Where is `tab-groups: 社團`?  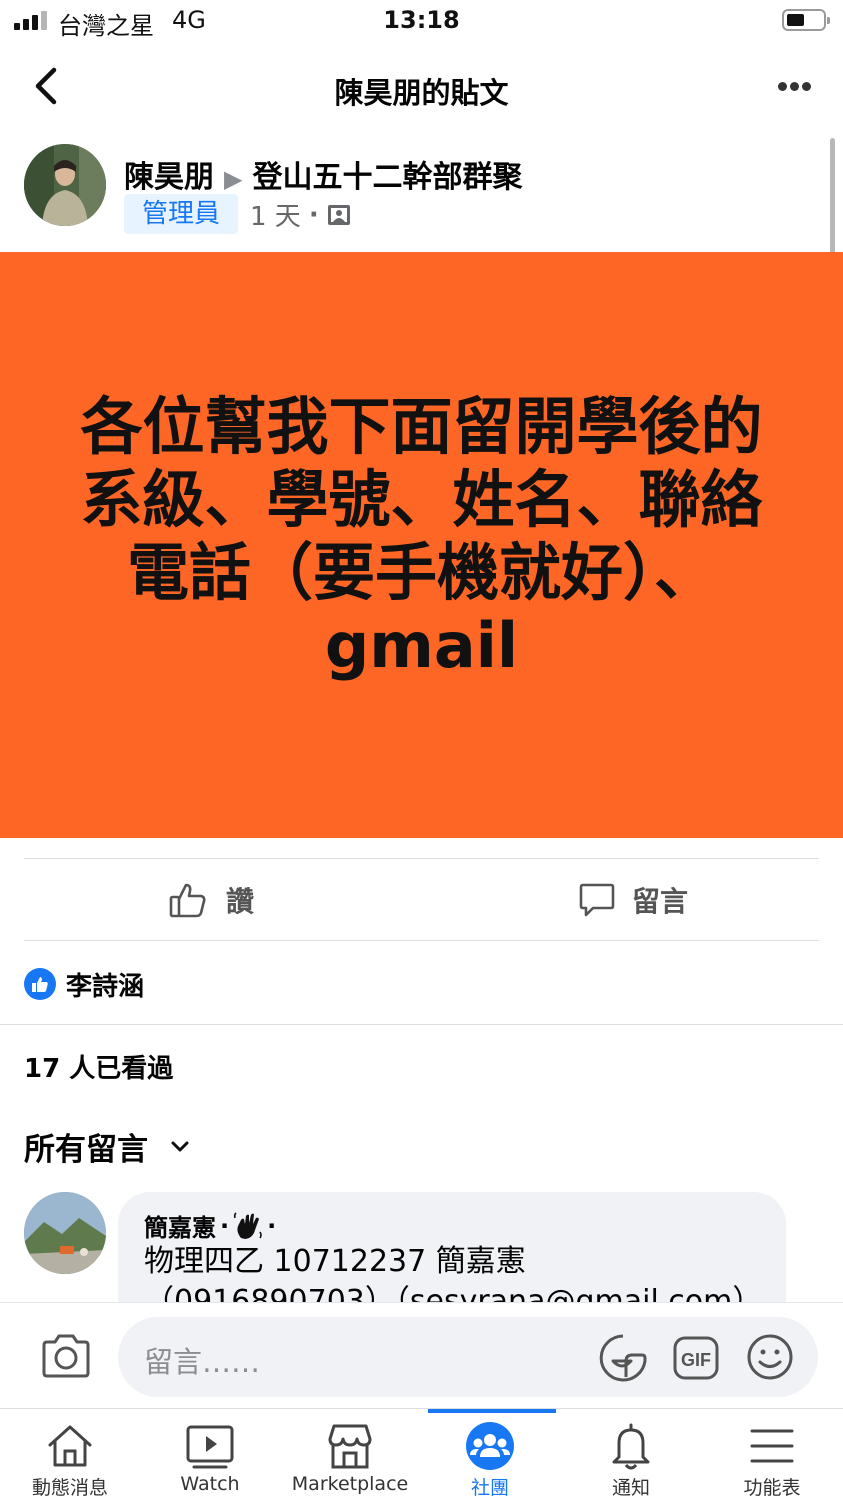 tab-groups: 社團 is located at coordinates (490, 1454).